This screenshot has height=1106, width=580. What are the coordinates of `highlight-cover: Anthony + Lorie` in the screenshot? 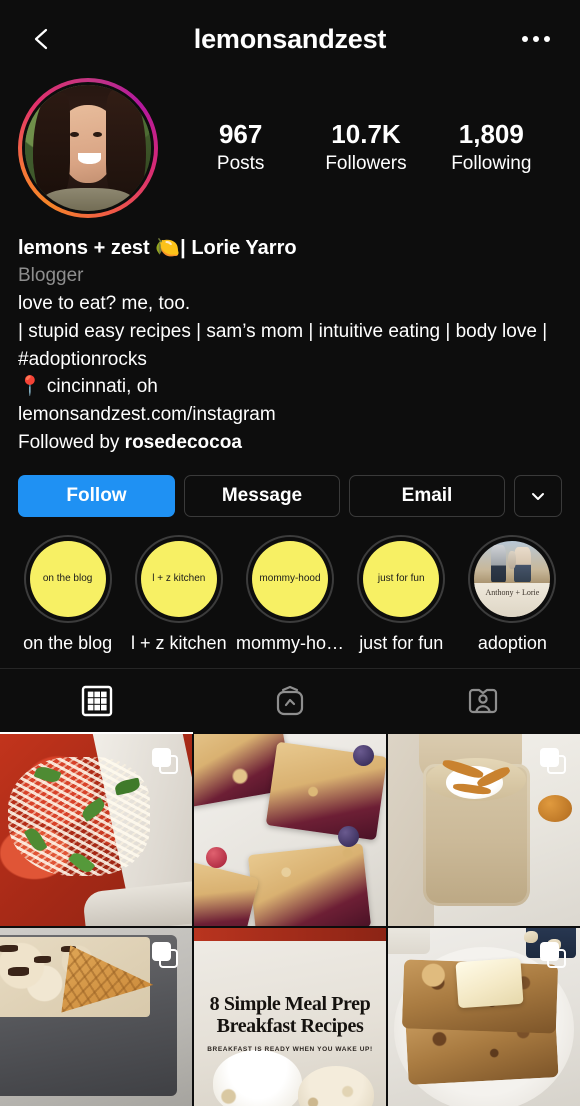 It's located at (512, 578).